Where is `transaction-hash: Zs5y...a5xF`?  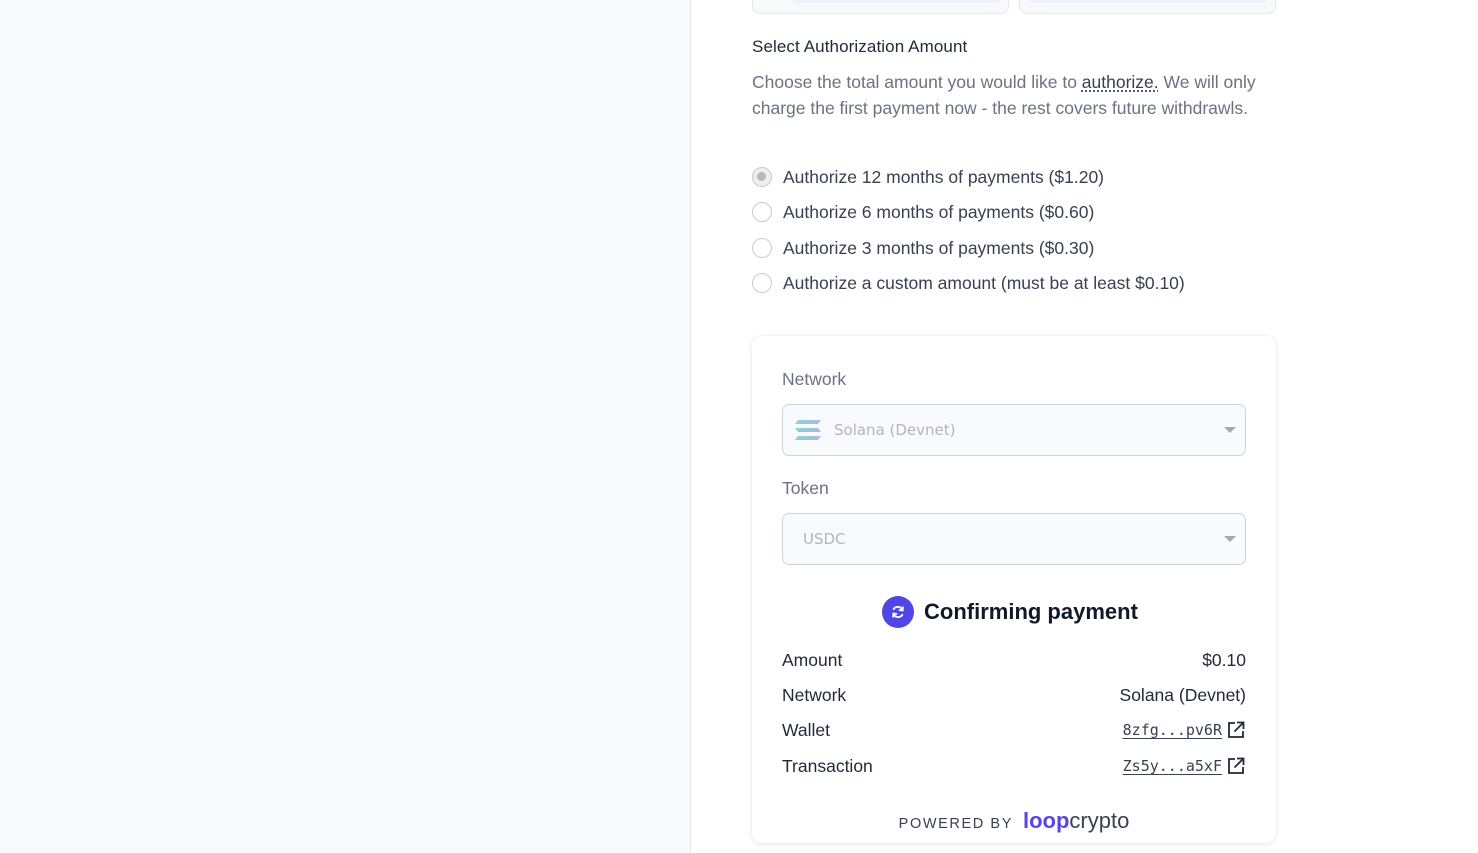 transaction-hash: Zs5y...a5xF is located at coordinates (1172, 766).